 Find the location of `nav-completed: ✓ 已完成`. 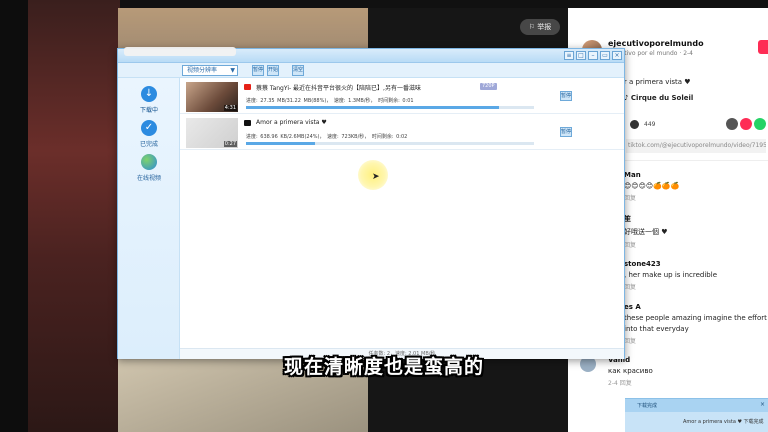

nav-completed: ✓ 已完成 is located at coordinates (149, 134).